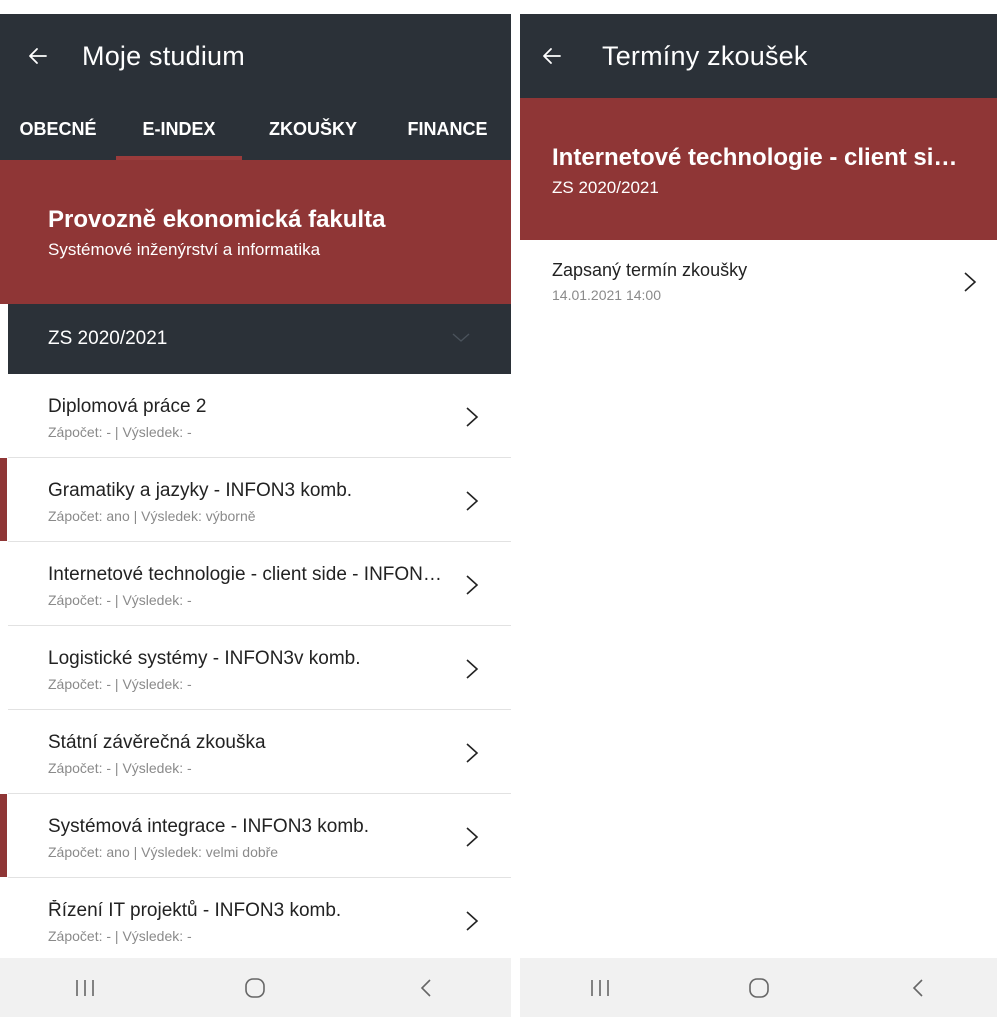 The image size is (997, 1017). I want to click on course-title: Diplomová práce 2, so click(127, 406).